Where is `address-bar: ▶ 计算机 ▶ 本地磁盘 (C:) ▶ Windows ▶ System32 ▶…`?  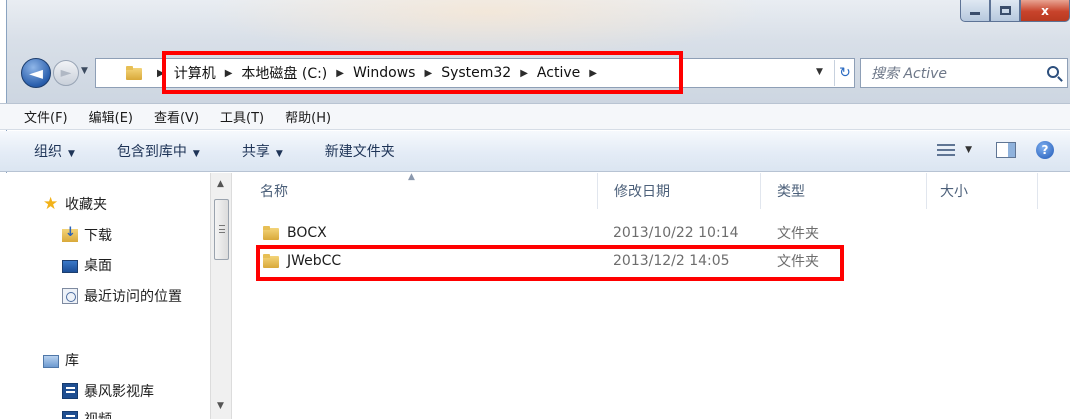 address-bar: ▶ 计算机 ▶ 本地磁盘 (C:) ▶ Windows ▶ System32 ▶… is located at coordinates (475, 73).